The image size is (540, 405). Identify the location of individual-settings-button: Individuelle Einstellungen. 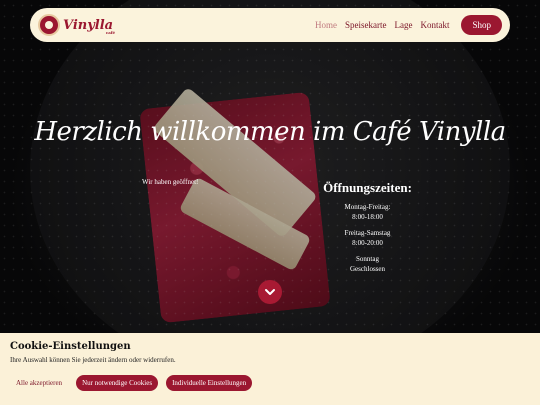
(209, 383).